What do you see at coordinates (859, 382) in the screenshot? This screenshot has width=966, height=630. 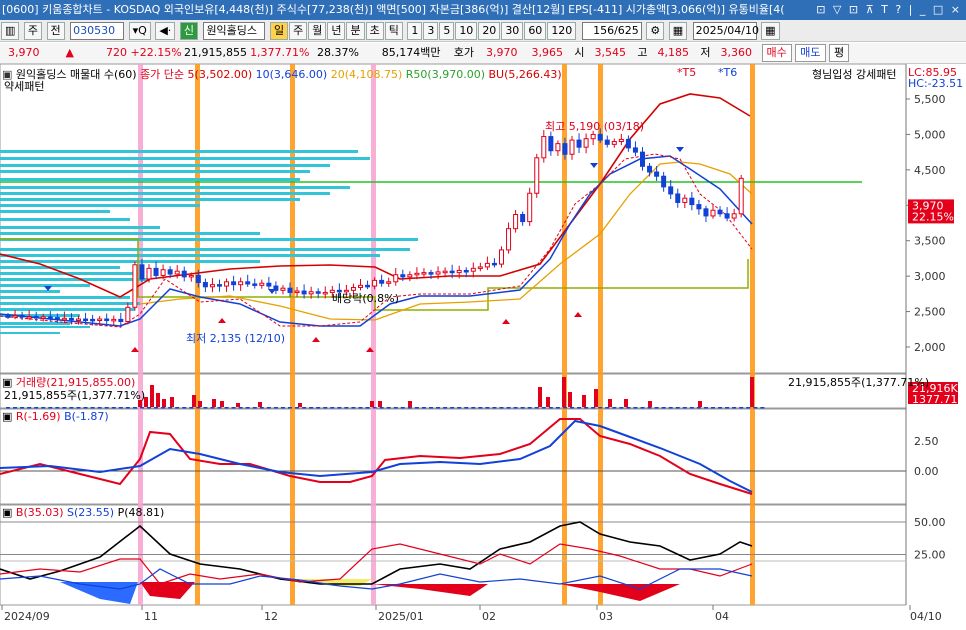 I see `volume-right-value: 21,915,855주(1,377.71%)` at bounding box center [859, 382].